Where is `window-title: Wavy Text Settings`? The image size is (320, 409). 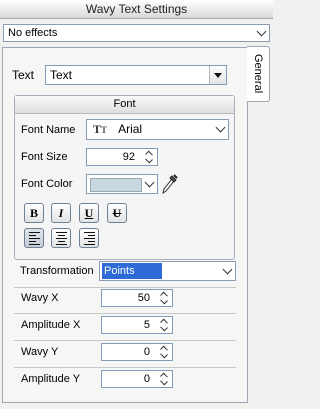
window-title: Wavy Text Settings is located at coordinates (136, 9).